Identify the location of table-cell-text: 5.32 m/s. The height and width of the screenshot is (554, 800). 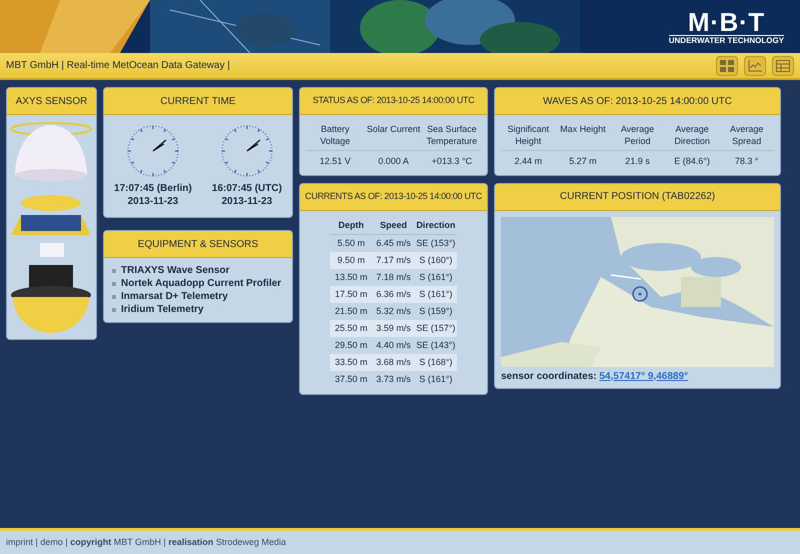
(393, 311).